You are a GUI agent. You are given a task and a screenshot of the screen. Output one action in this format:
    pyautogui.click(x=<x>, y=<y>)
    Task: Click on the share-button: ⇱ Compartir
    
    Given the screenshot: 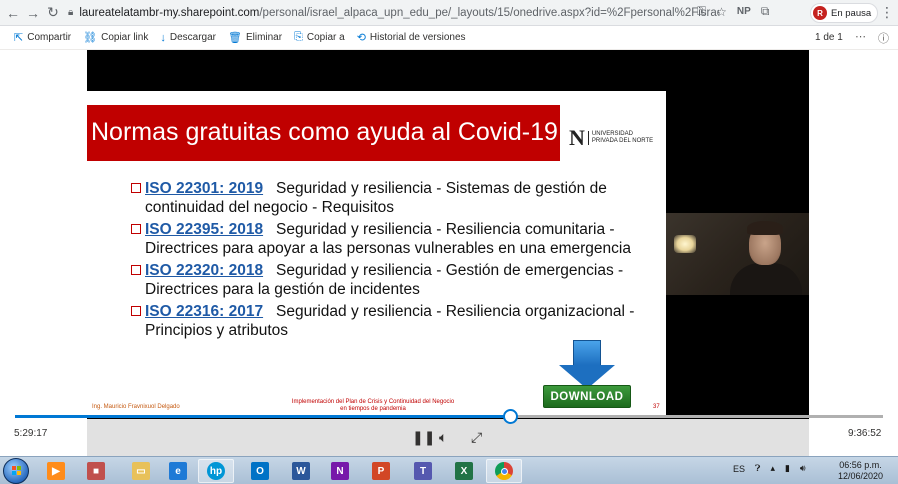 What is the action you would take?
    pyautogui.click(x=42, y=37)
    